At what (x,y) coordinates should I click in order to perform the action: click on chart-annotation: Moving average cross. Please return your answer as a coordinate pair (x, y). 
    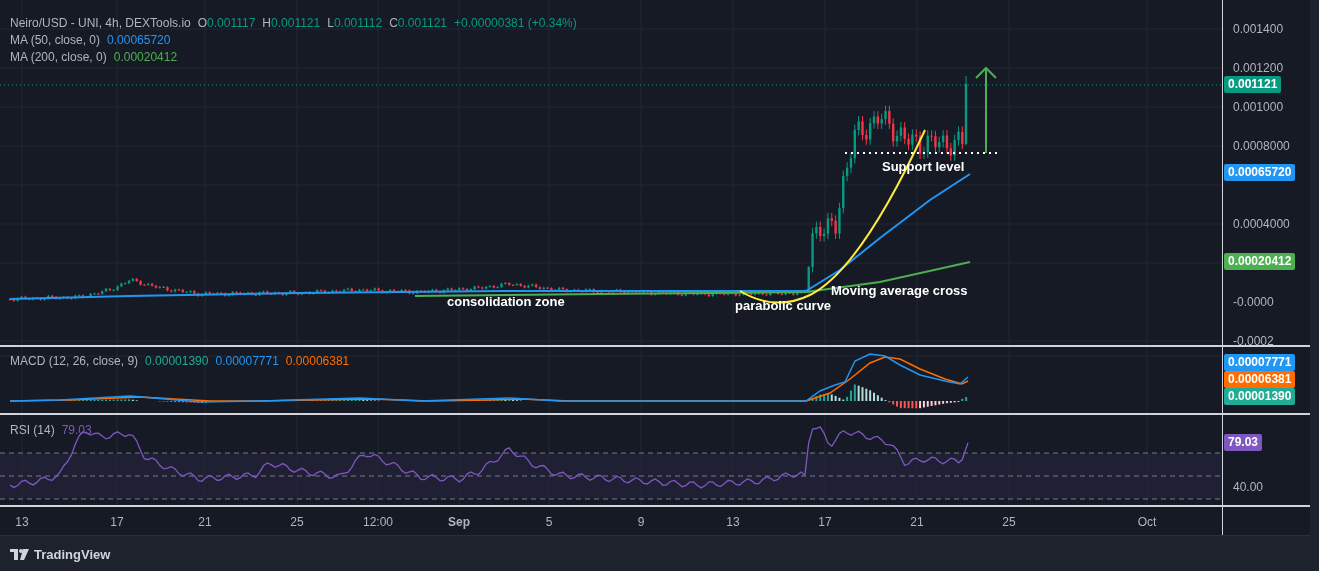
    Looking at the image, I should click on (899, 290).